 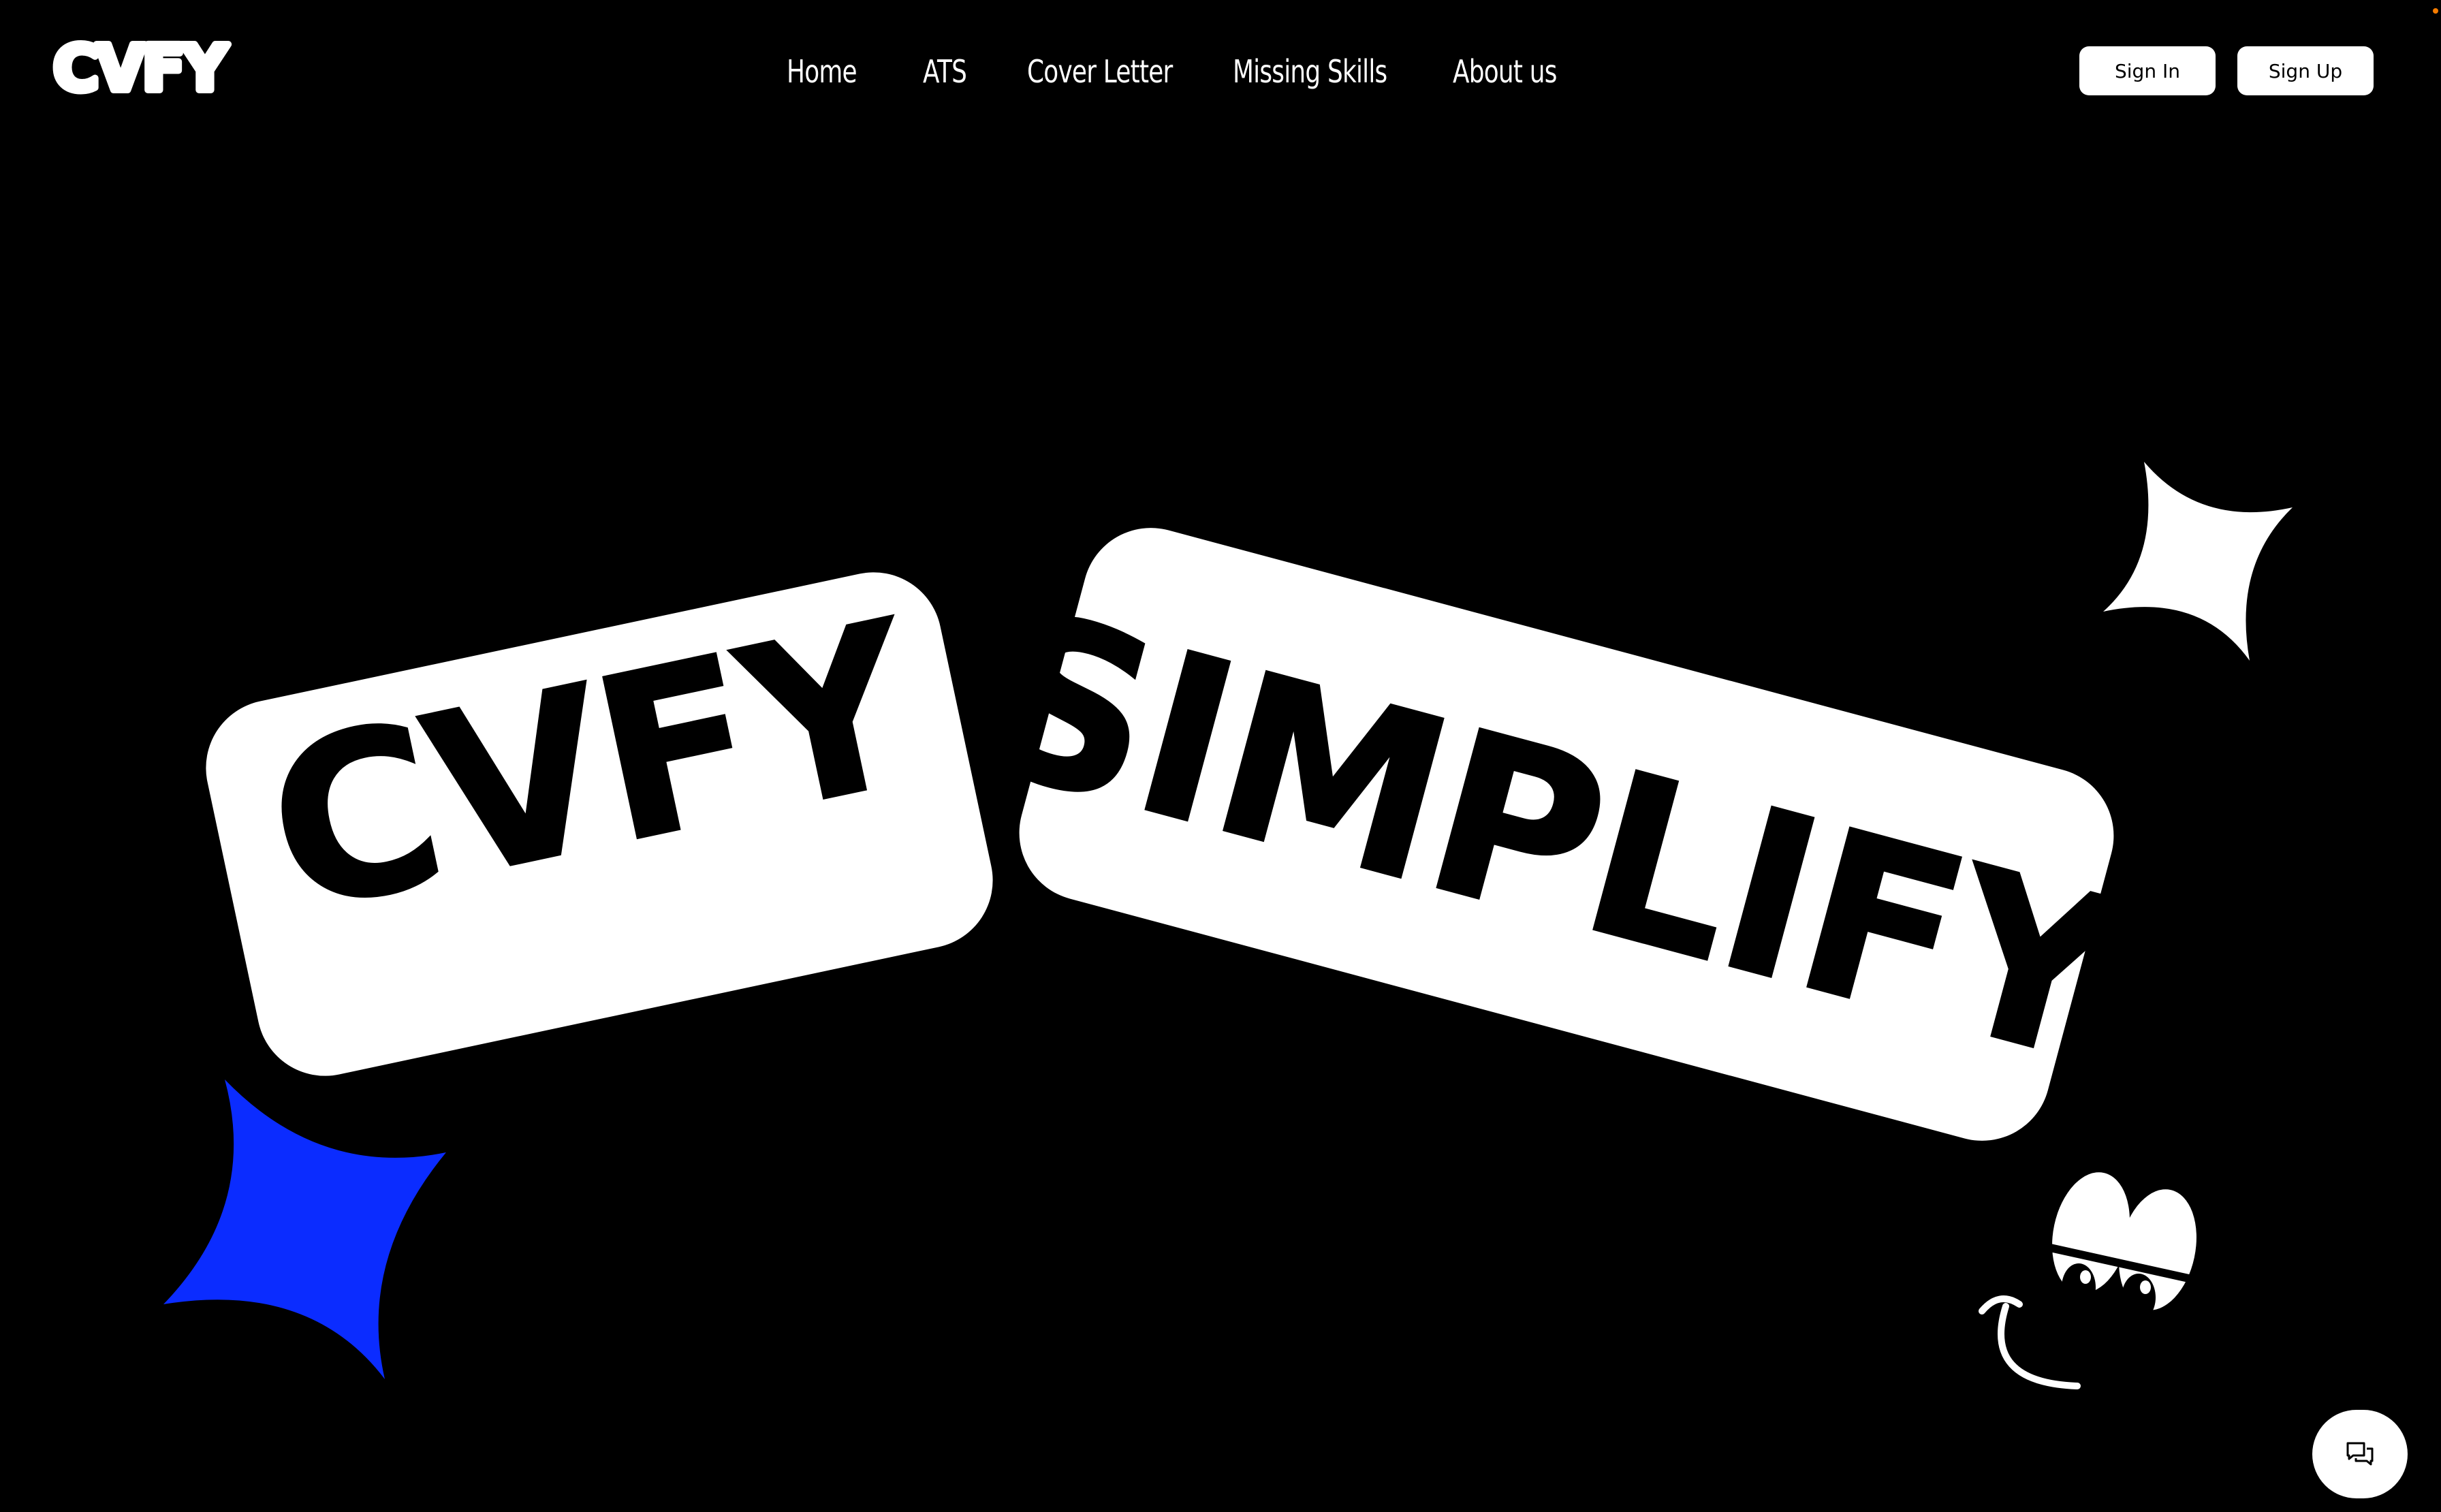 What do you see at coordinates (2435, 11) in the screenshot?
I see `status-dot` at bounding box center [2435, 11].